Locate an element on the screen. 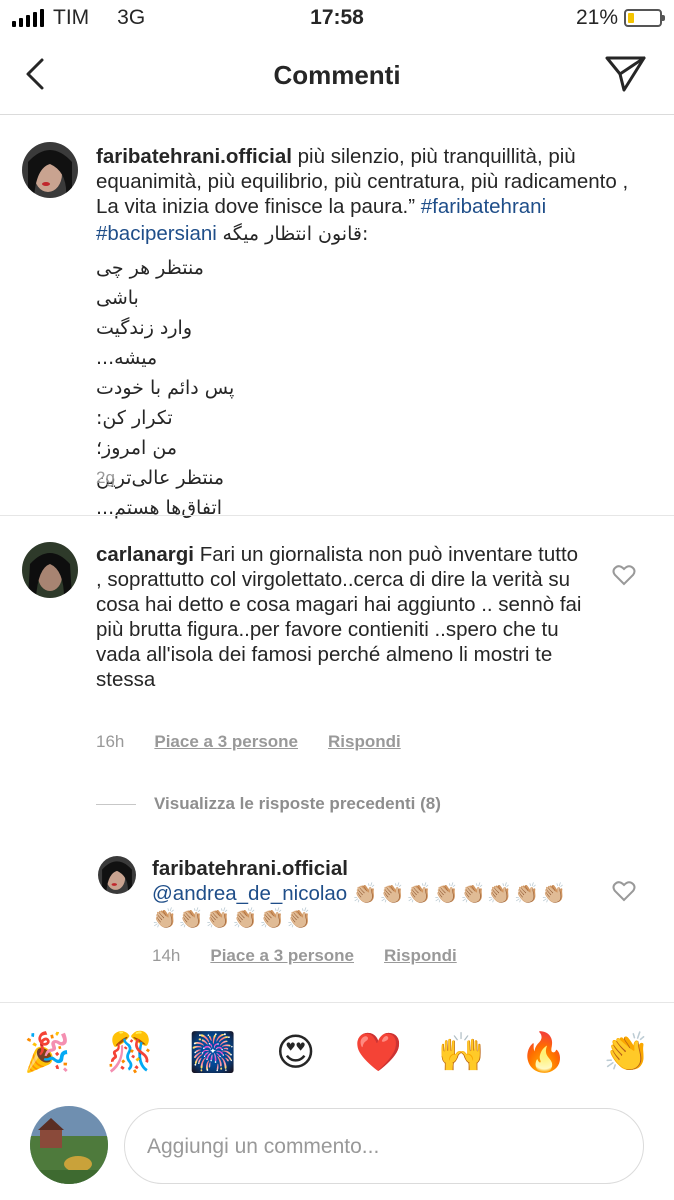  hashtag-link: #faribatehrani is located at coordinates (483, 206).